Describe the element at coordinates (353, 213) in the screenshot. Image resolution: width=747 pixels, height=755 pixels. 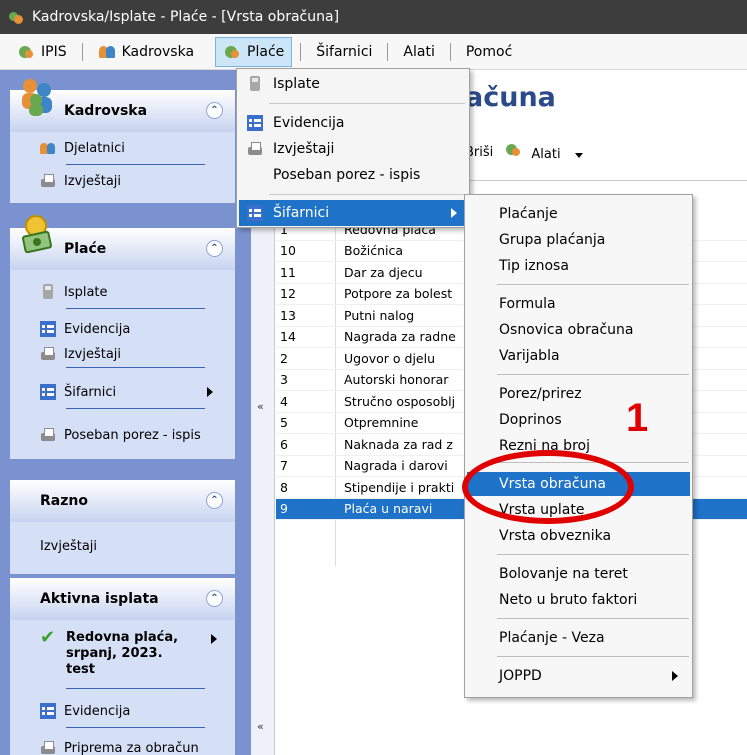
I see `dropdown-item-sifarnici: Šifarnici` at that location.